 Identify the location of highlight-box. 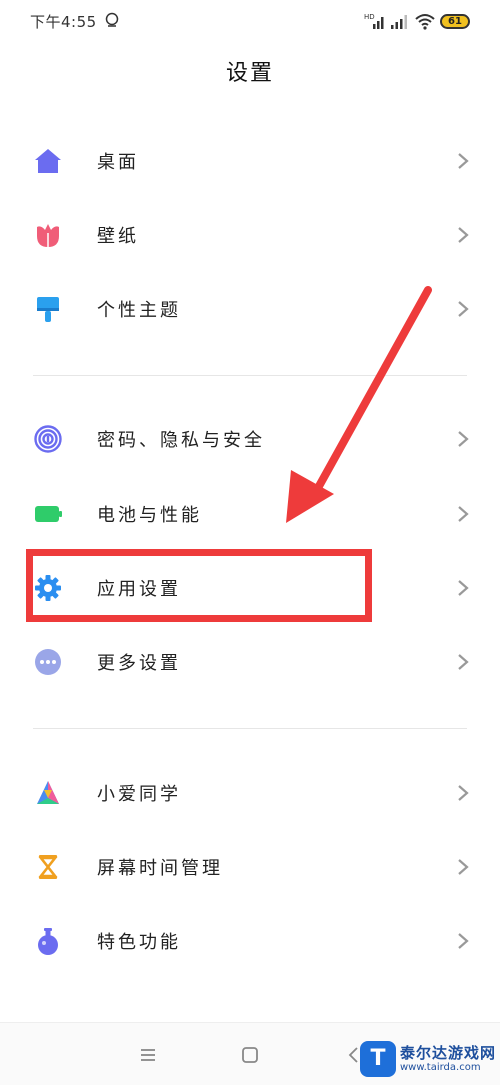
(199, 585).